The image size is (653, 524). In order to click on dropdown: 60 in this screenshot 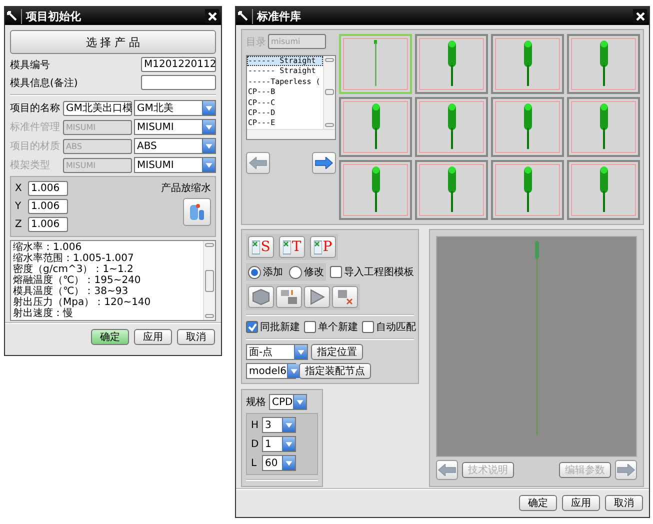, I will do `click(279, 463)`.